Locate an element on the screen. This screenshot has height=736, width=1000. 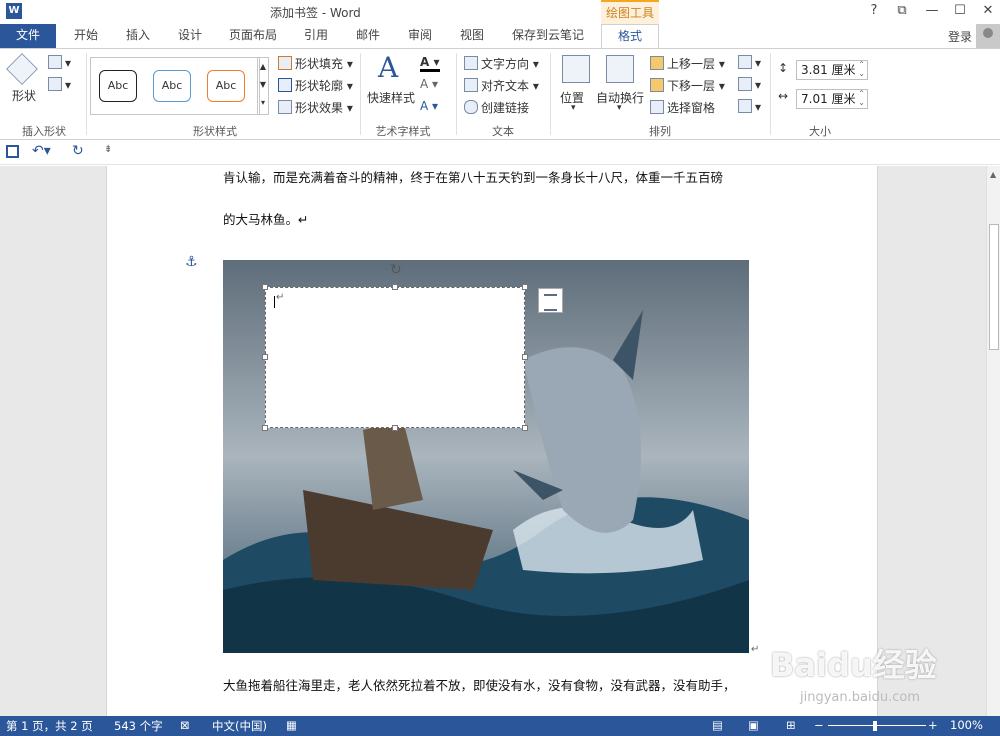
style-preset-3: Abc is located at coordinates (226, 86).